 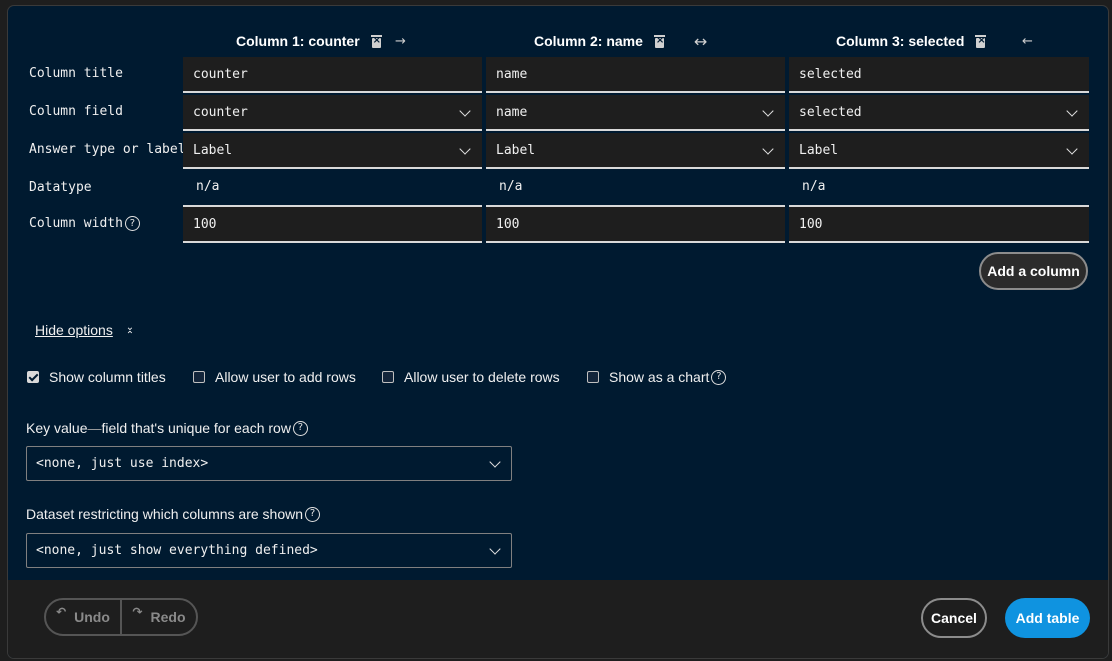 I want to click on key-value-help-icon: ?, so click(x=300, y=428).